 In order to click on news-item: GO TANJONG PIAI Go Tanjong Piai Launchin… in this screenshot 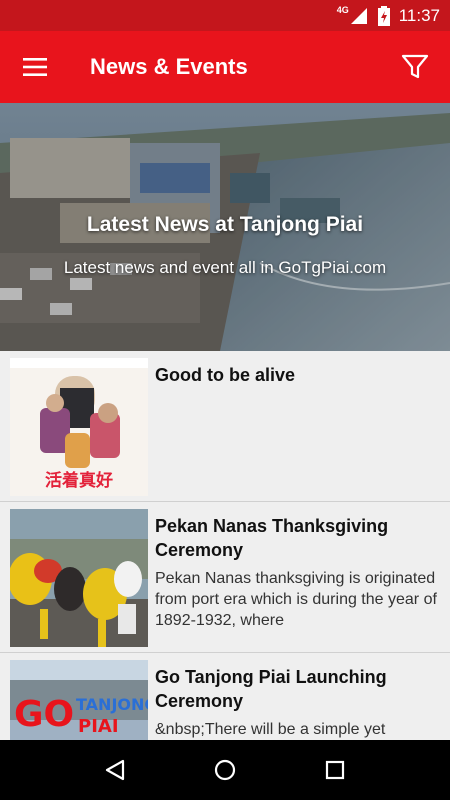, I will do `click(225, 696)`.